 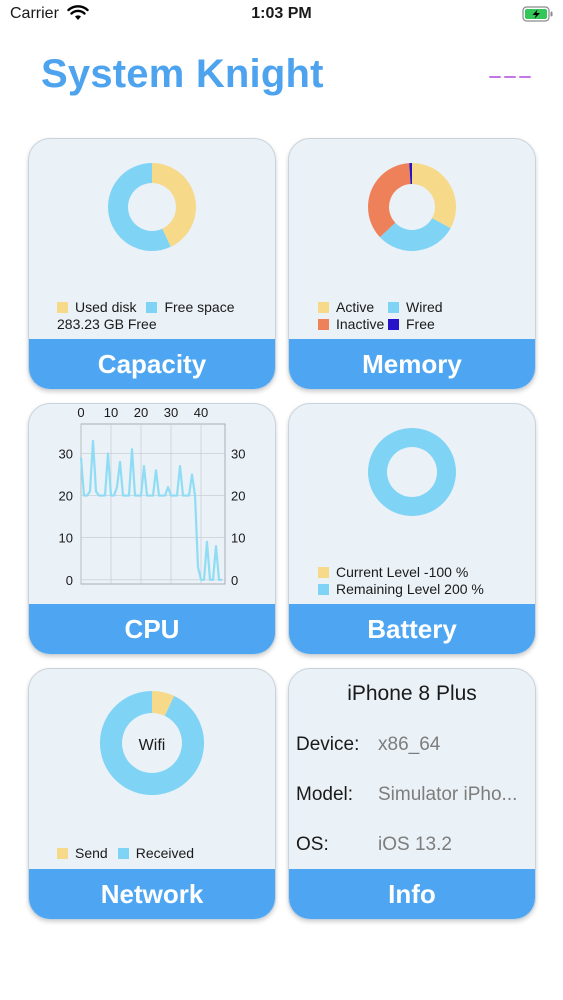 I want to click on cpu-x-tick-label: 10, so click(x=111, y=412).